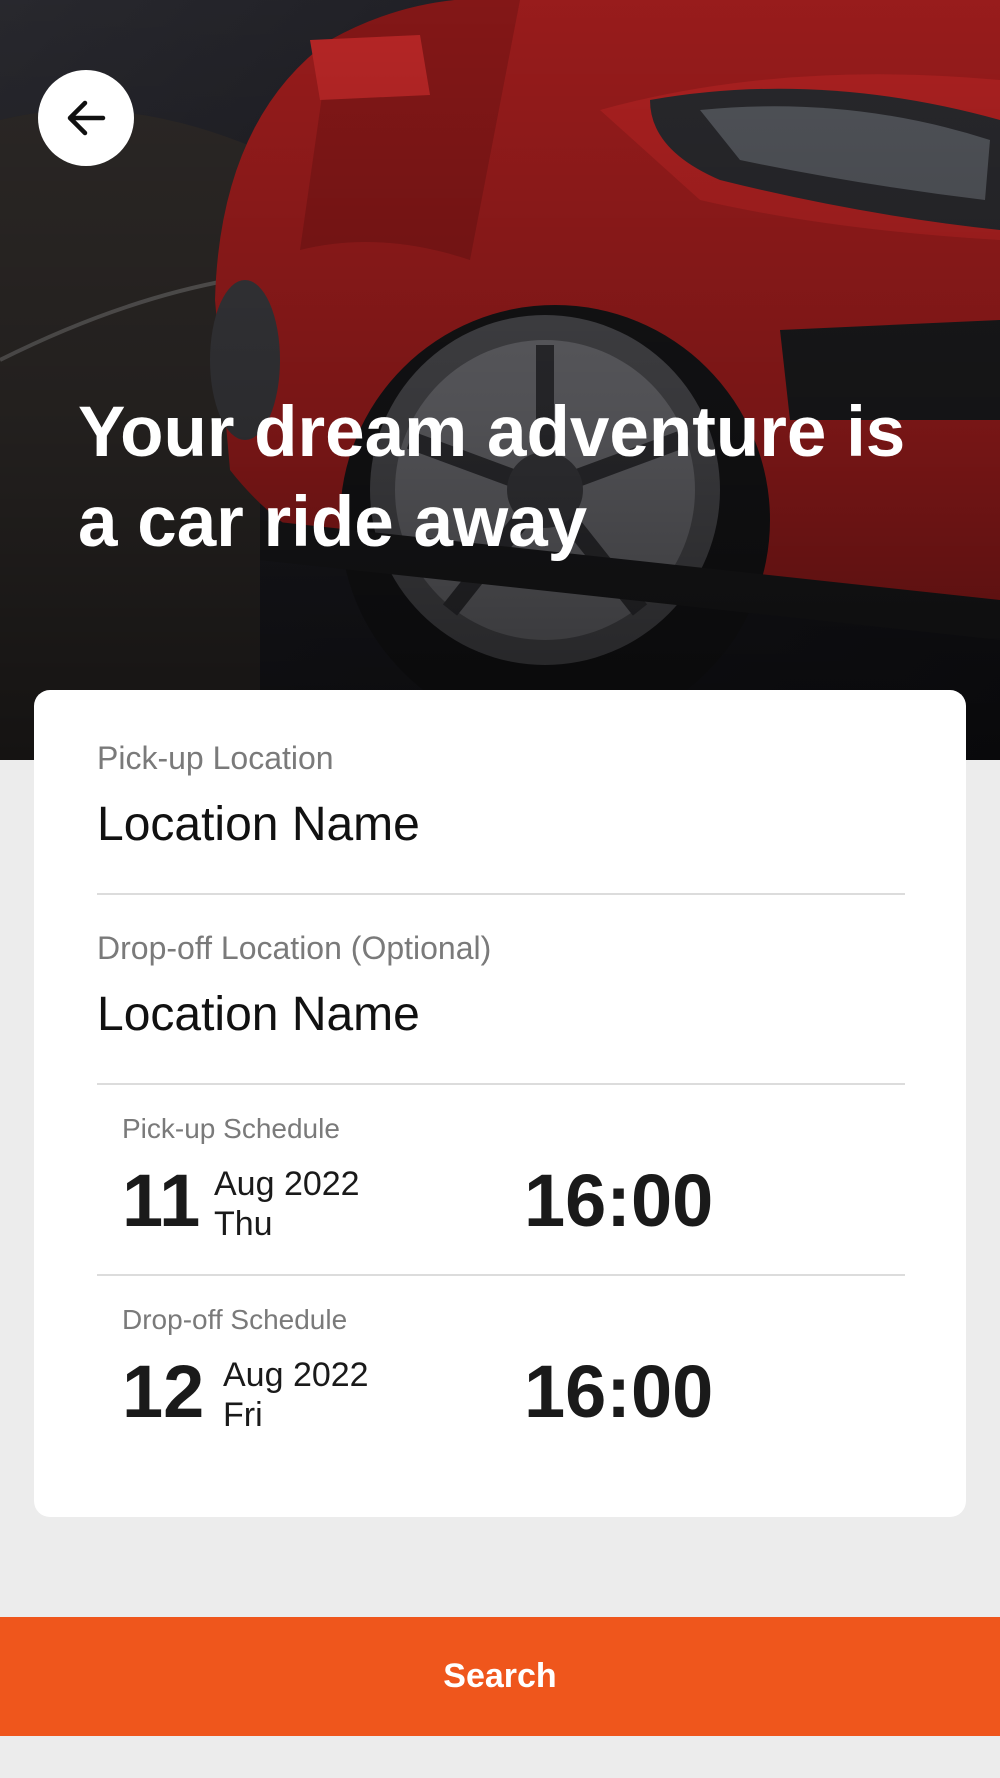 This screenshot has width=1000, height=1778. I want to click on dropoff-schedule-field: Drop-off Schedule 12 Aug 2022 Fri 16:00, so click(512, 1384).